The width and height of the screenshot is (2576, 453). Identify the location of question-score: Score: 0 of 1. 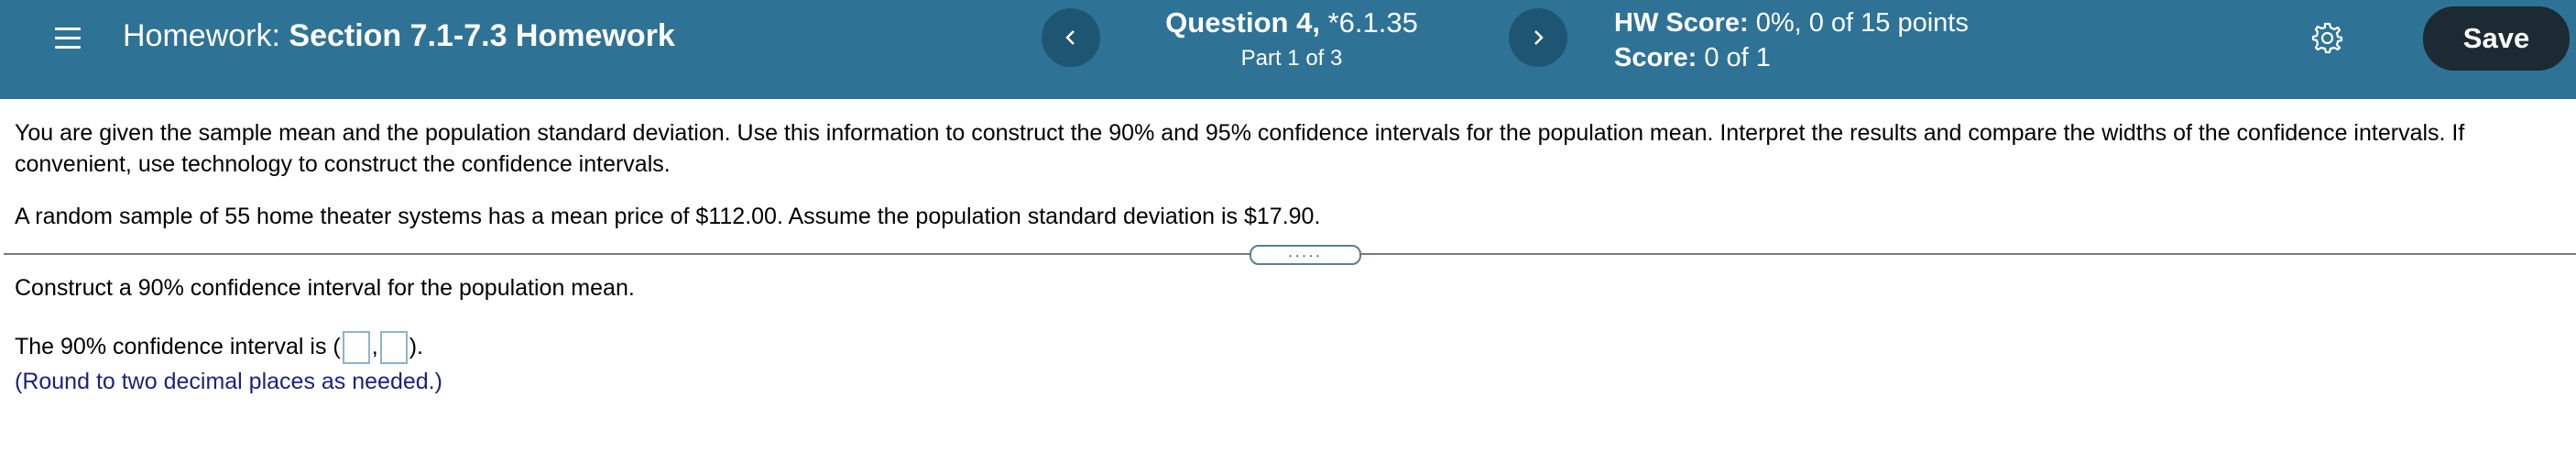
(1792, 57).